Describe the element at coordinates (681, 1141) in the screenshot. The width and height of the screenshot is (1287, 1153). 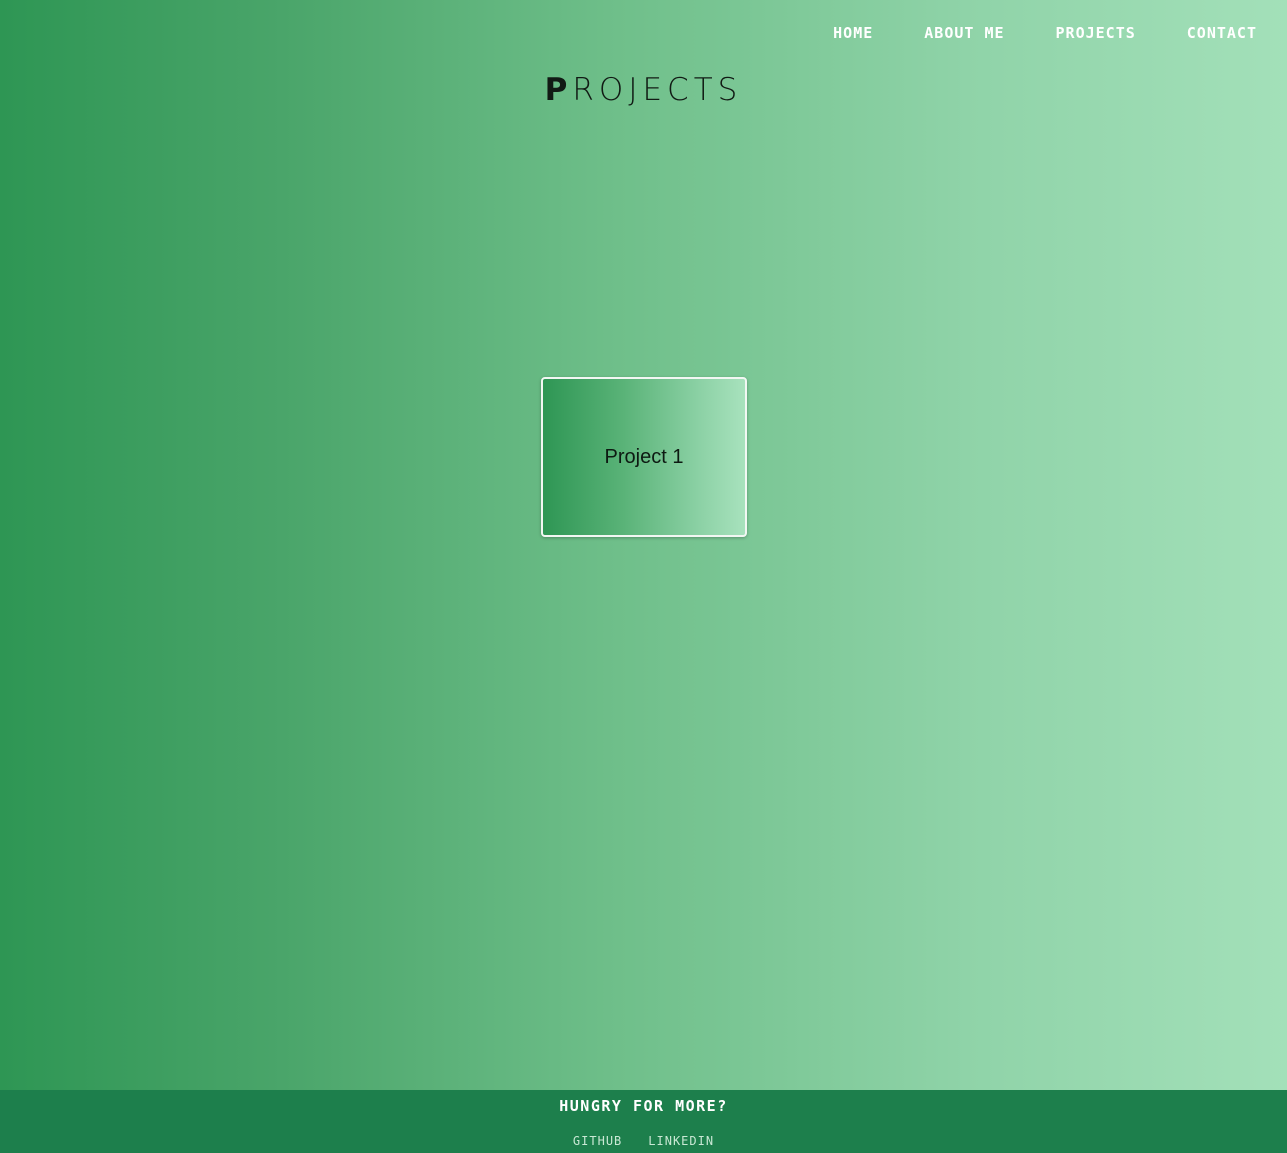
I see `linkedin-link: LINKEDIN` at that location.